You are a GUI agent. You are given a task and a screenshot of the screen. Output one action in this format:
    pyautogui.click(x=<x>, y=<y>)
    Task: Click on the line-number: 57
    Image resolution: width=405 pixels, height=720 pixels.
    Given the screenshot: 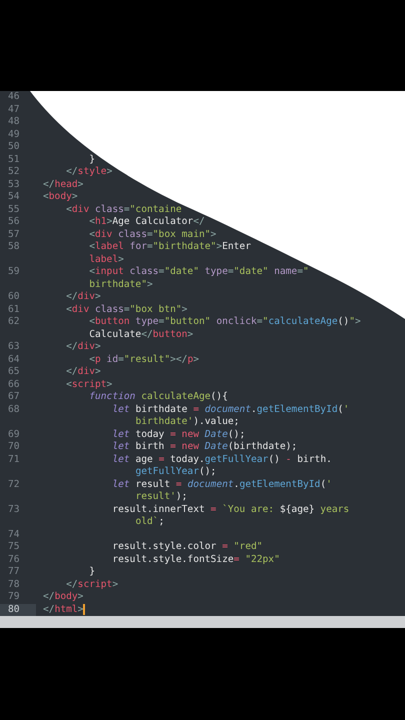 What is the action you would take?
    pyautogui.click(x=14, y=234)
    